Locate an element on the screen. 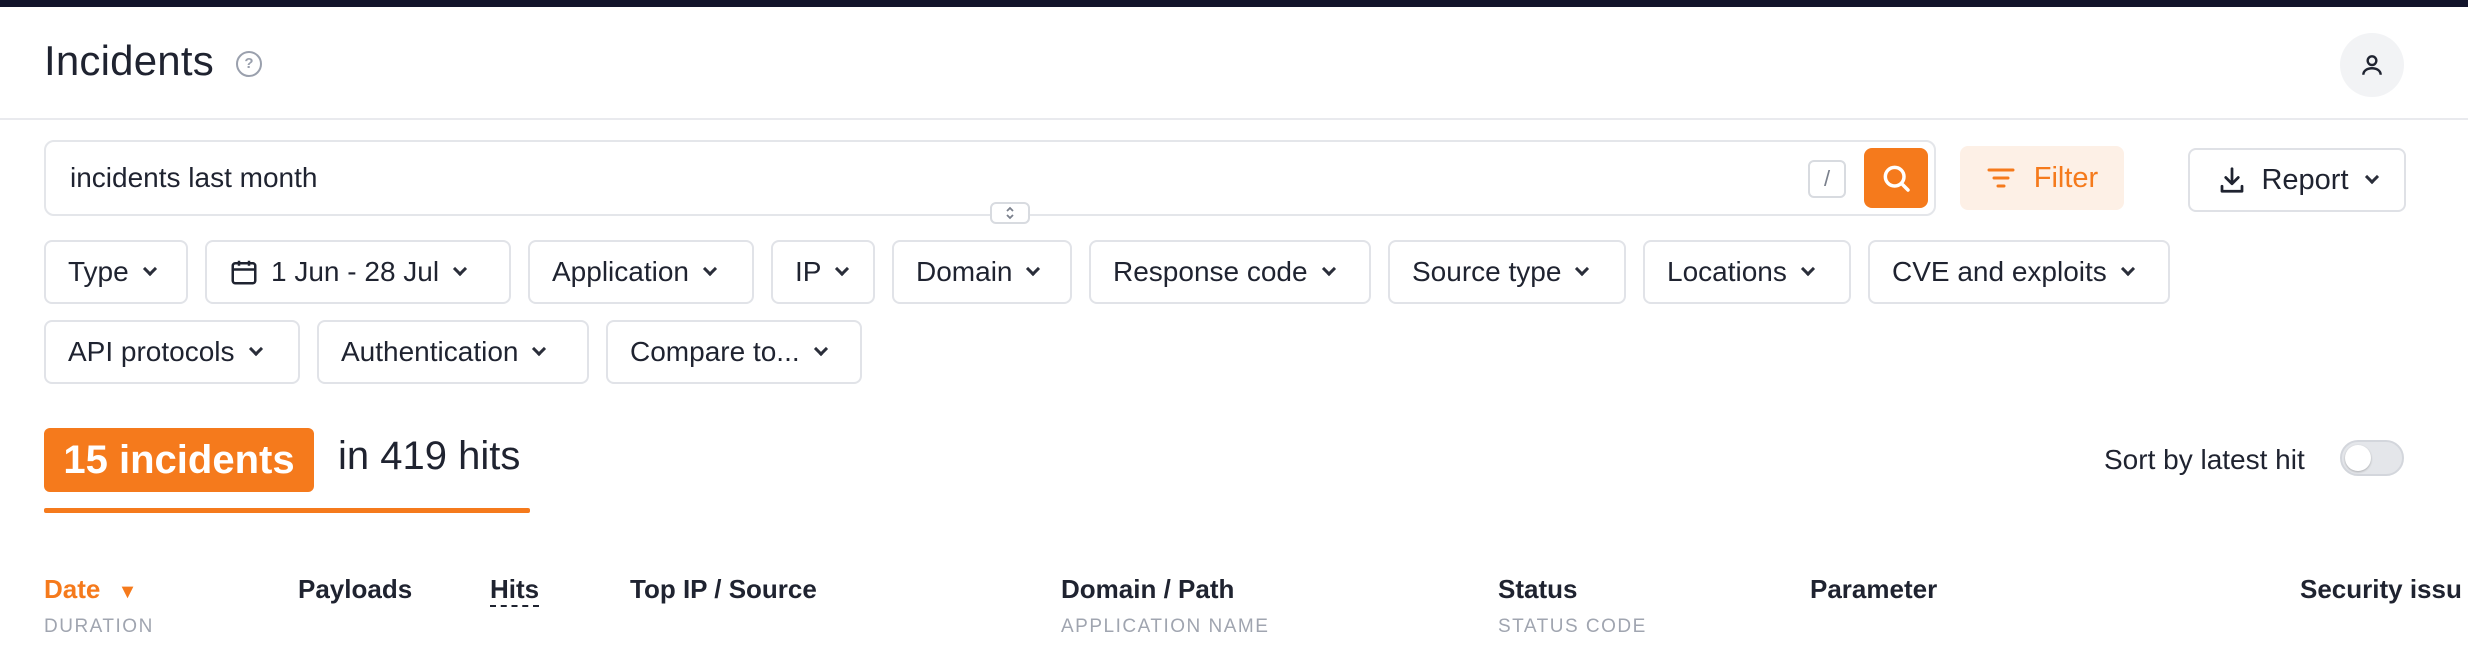 Image resolution: width=2468 pixels, height=660 pixels. sort-desc-icon: ▼ is located at coordinates (127, 592).